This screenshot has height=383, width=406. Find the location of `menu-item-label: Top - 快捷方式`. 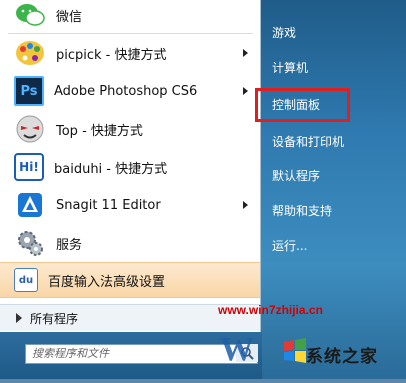

menu-item-label: Top - 快捷方式 is located at coordinates (99, 131).